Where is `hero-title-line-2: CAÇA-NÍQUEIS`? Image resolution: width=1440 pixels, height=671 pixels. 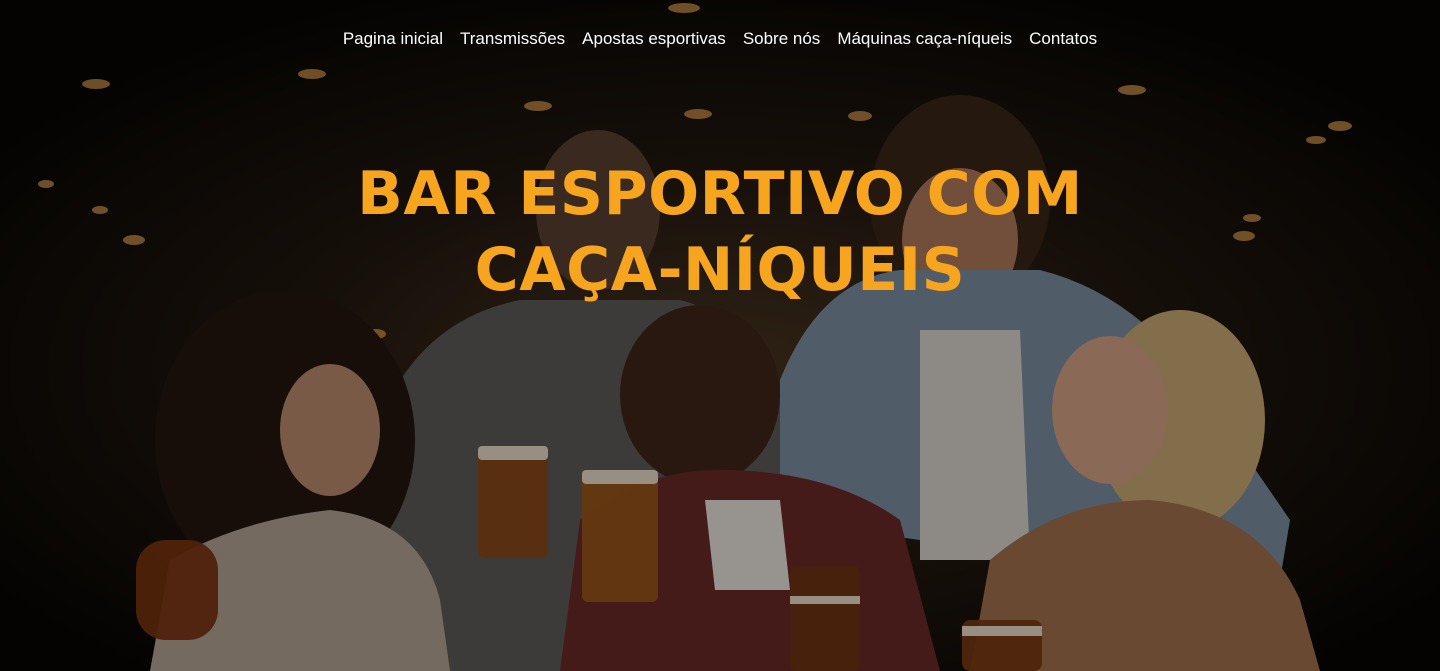
hero-title-line-2: CAÇA-NÍQUEIS is located at coordinates (720, 270).